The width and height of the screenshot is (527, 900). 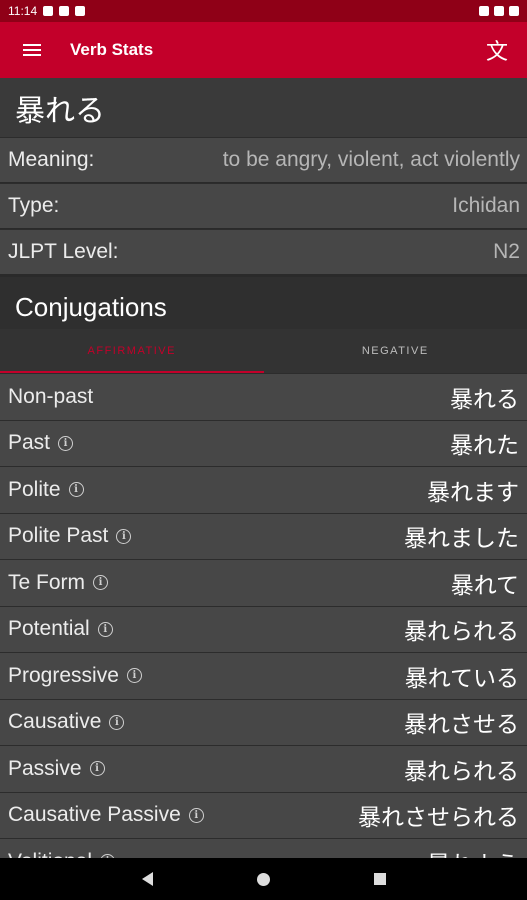 I want to click on conjugation-form: 暴れさせる, so click(x=461, y=725).